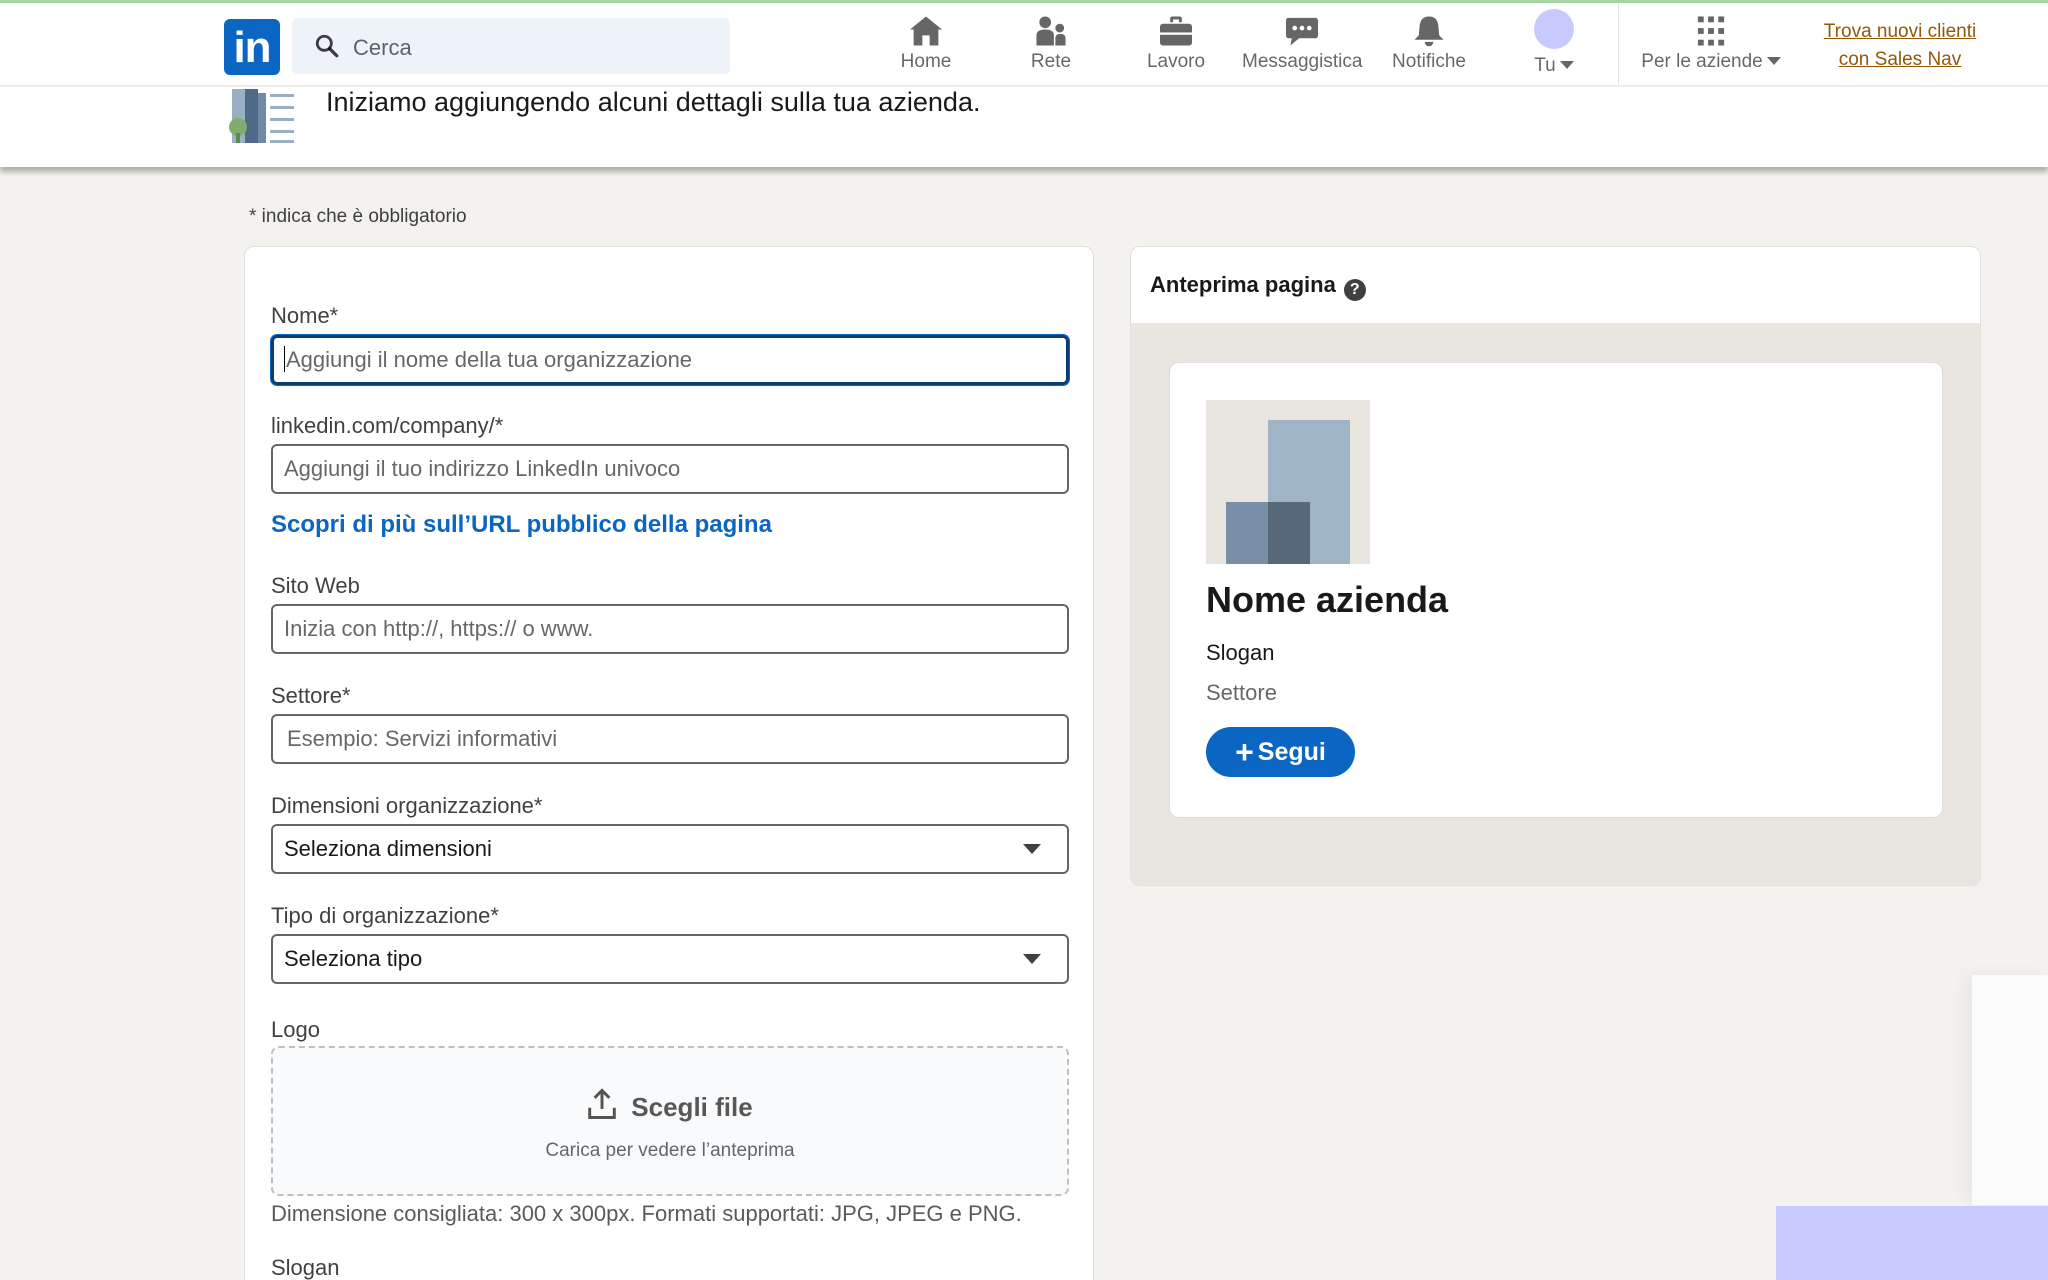 The width and height of the screenshot is (2048, 1280). What do you see at coordinates (1240, 652) in the screenshot?
I see `preview-slogan: Slogan` at bounding box center [1240, 652].